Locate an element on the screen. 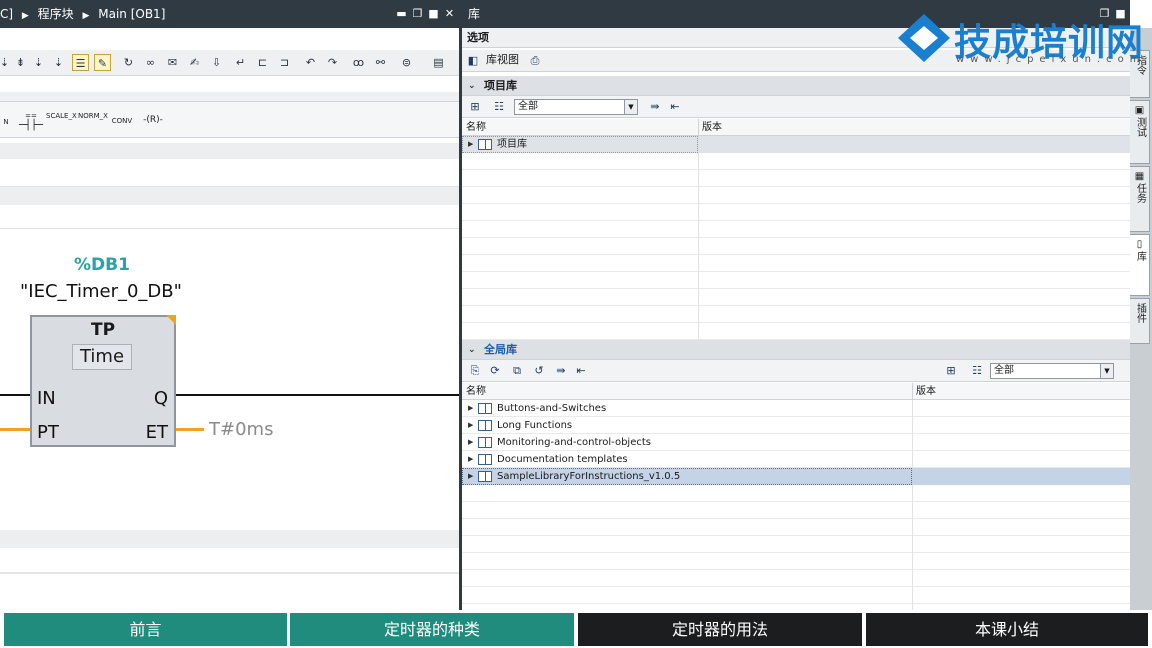 This screenshot has height=648, width=1152. tree-item-label: Long Functions is located at coordinates (535, 425).